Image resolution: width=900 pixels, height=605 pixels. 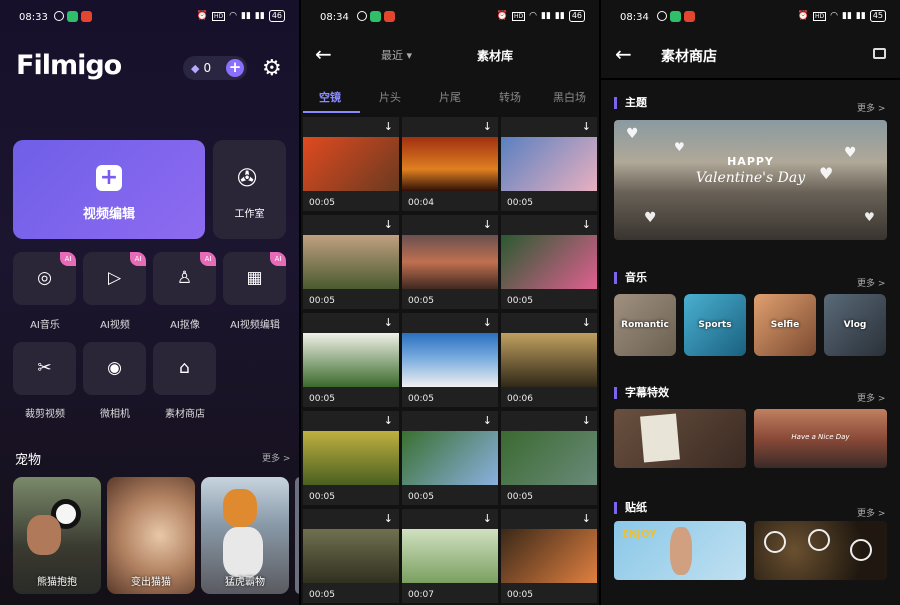 I want to click on play-icon: ▷, so click(x=114, y=278).